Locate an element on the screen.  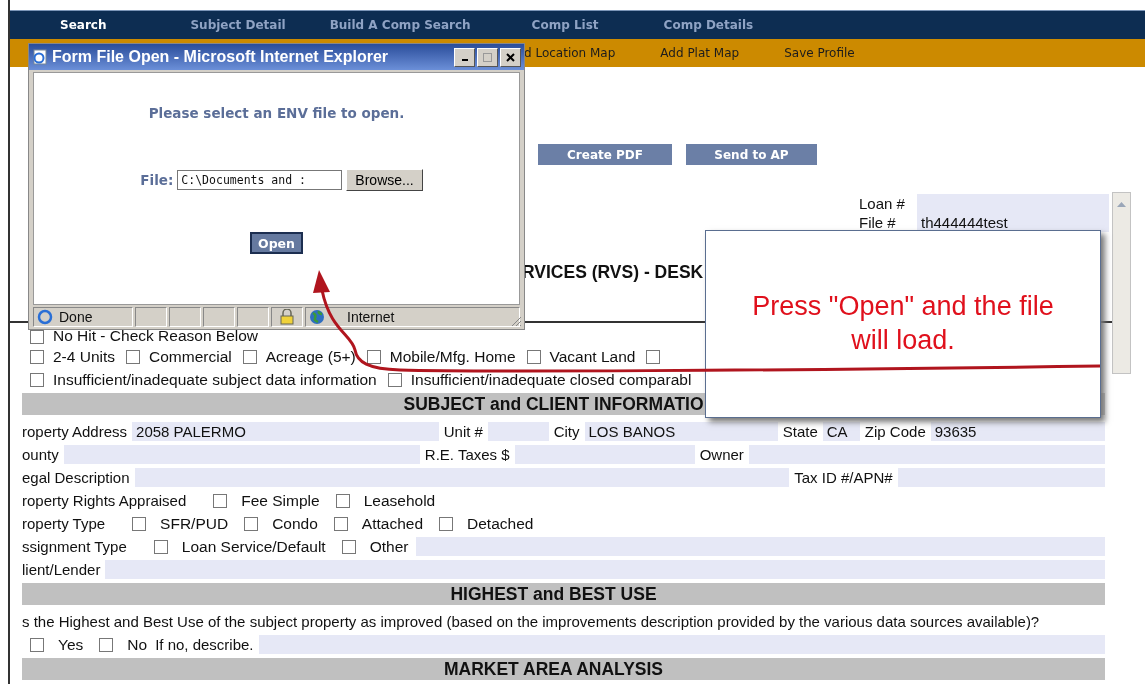
nav-tab: Search is located at coordinates (83, 25).